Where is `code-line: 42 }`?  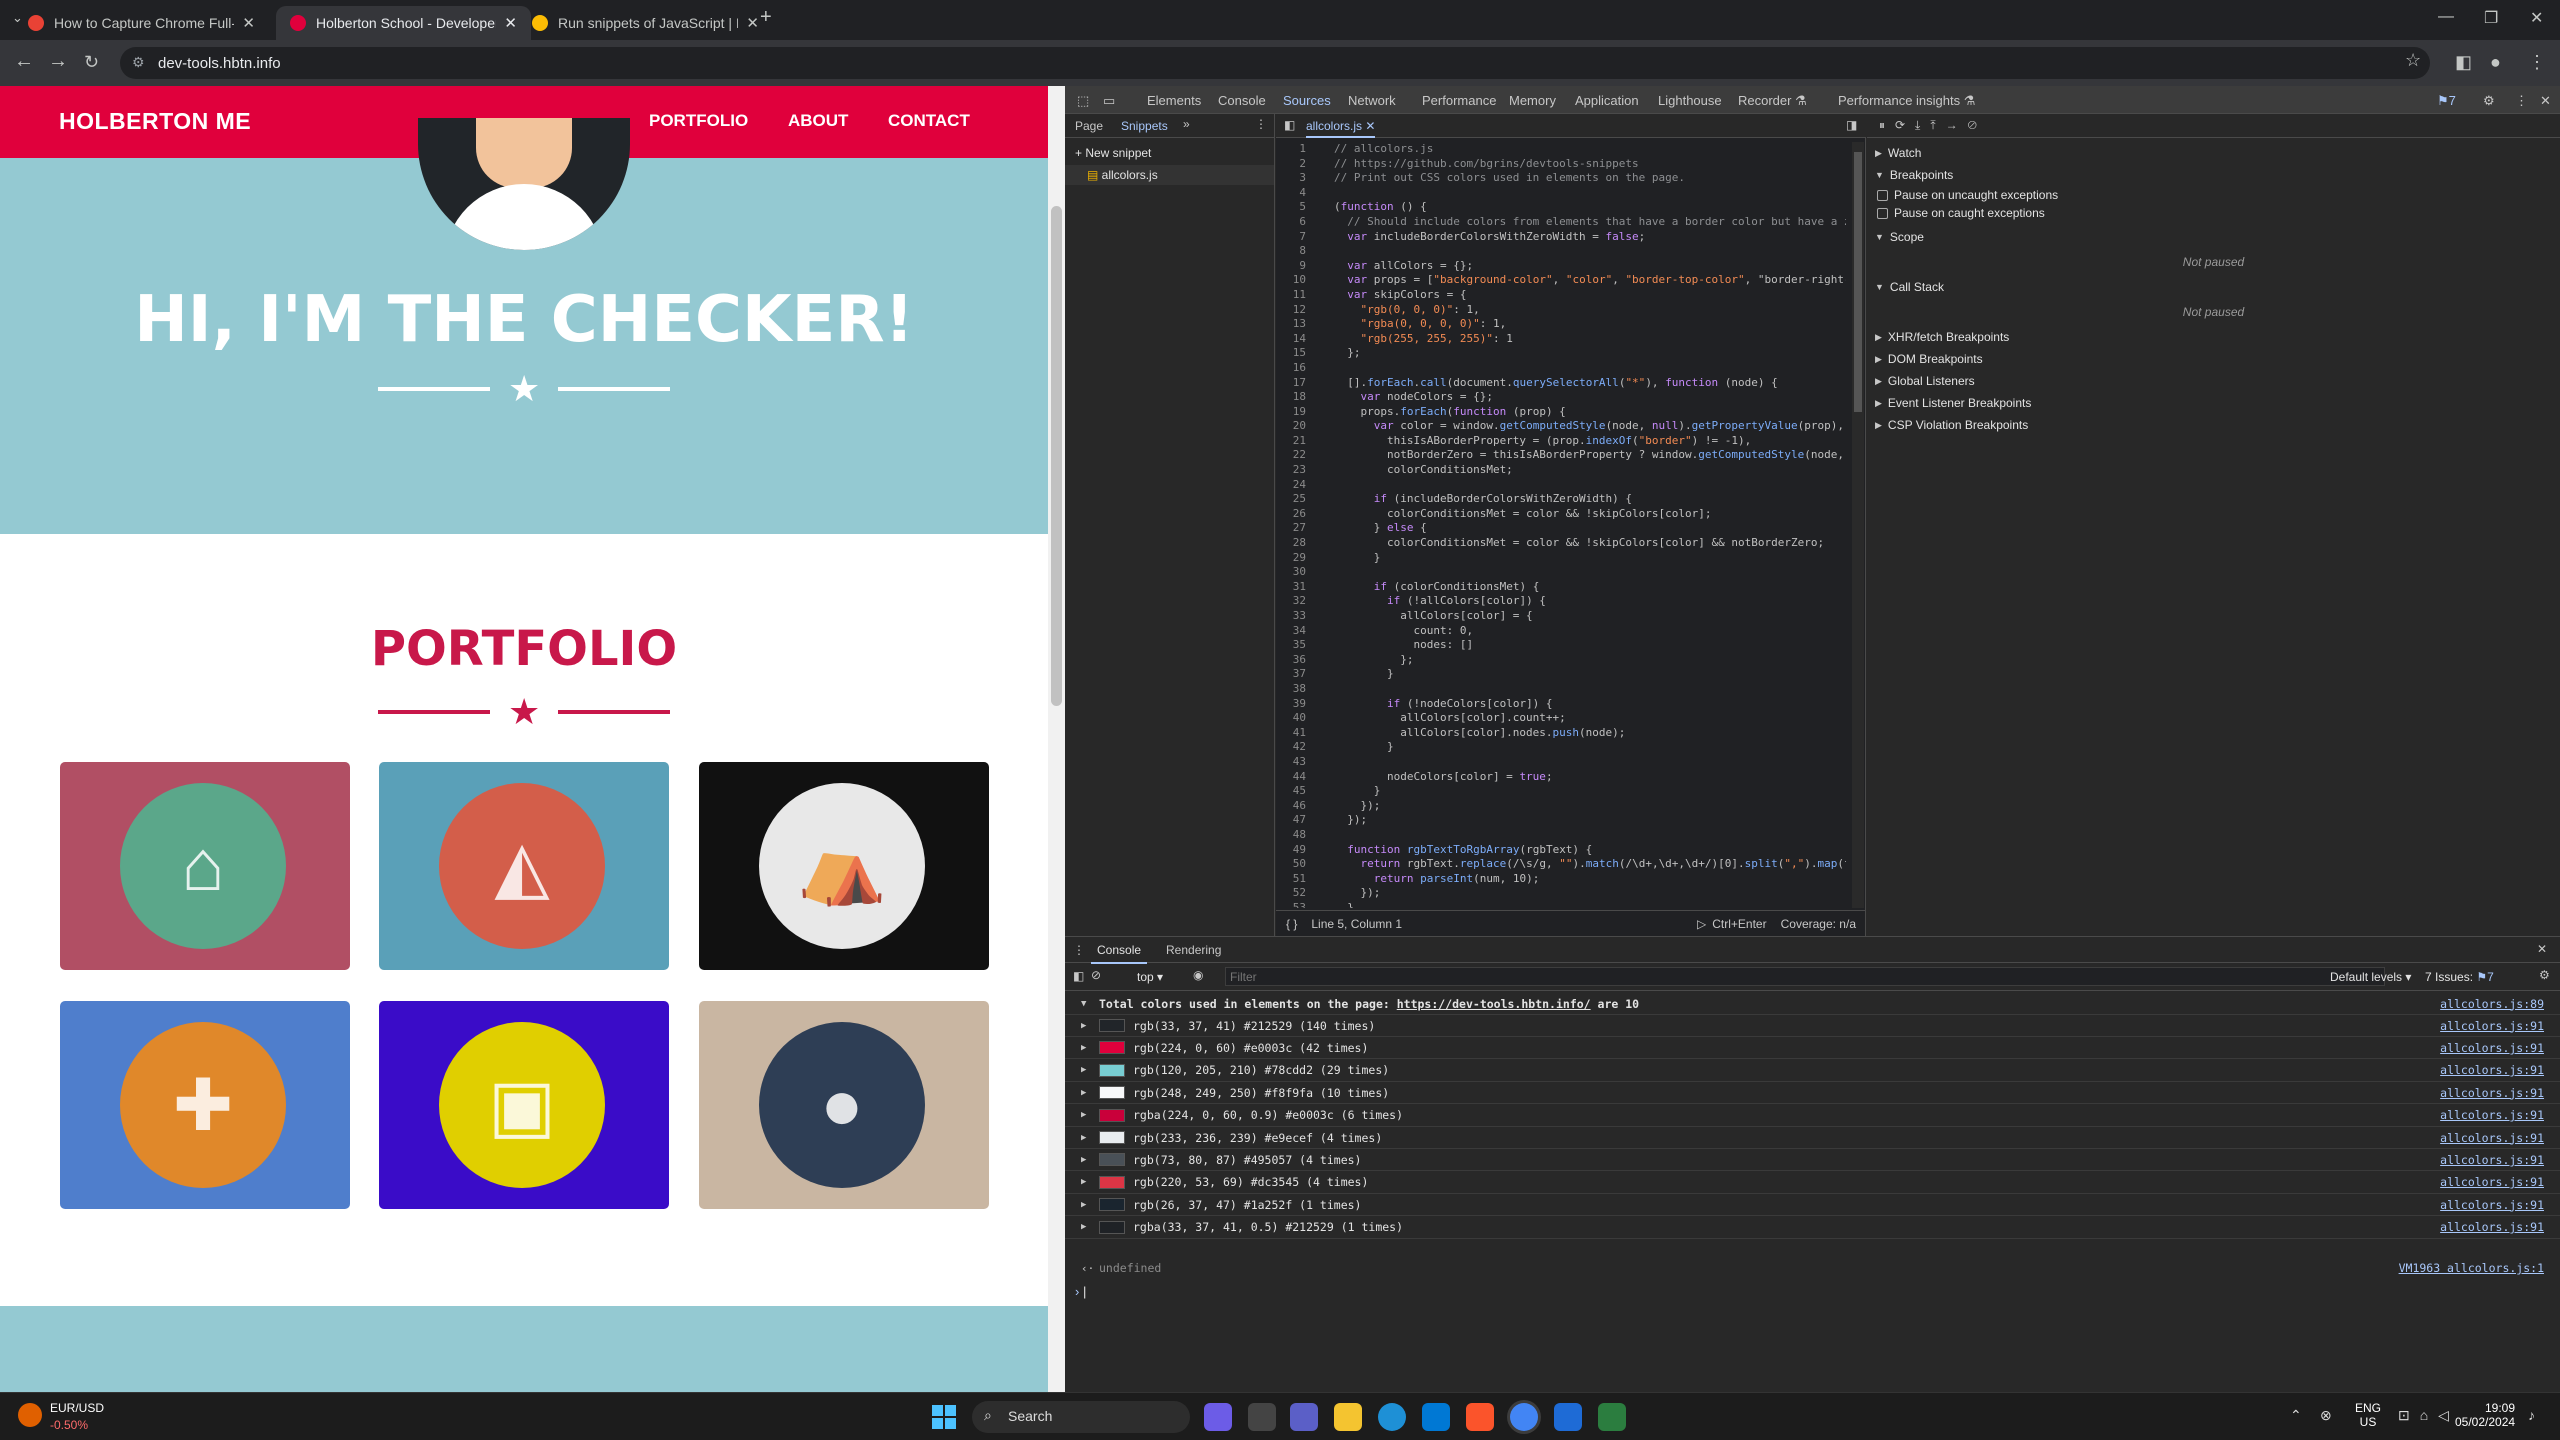
code-line: 42 } is located at coordinates (1561, 747).